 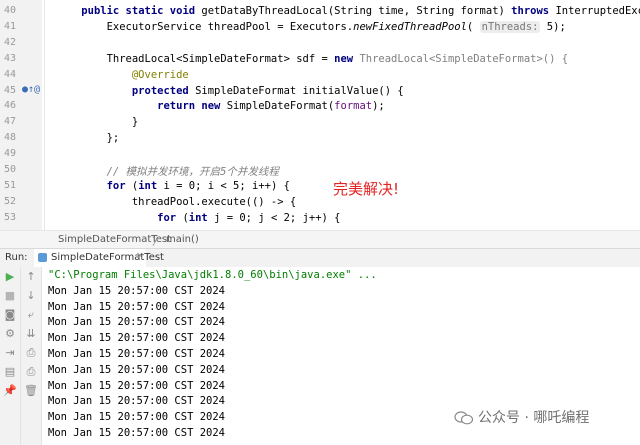 What do you see at coordinates (31, 391) in the screenshot?
I see `trash-icon: 🗑` at bounding box center [31, 391].